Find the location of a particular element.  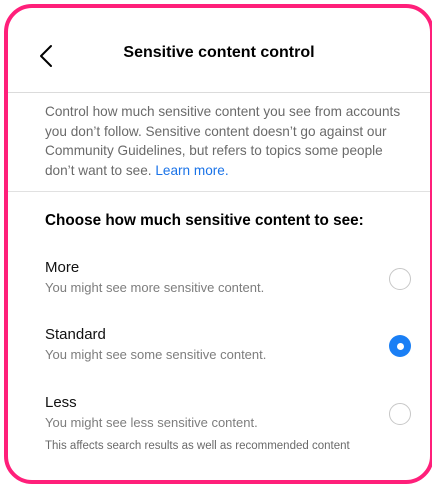

radio-more is located at coordinates (400, 279).